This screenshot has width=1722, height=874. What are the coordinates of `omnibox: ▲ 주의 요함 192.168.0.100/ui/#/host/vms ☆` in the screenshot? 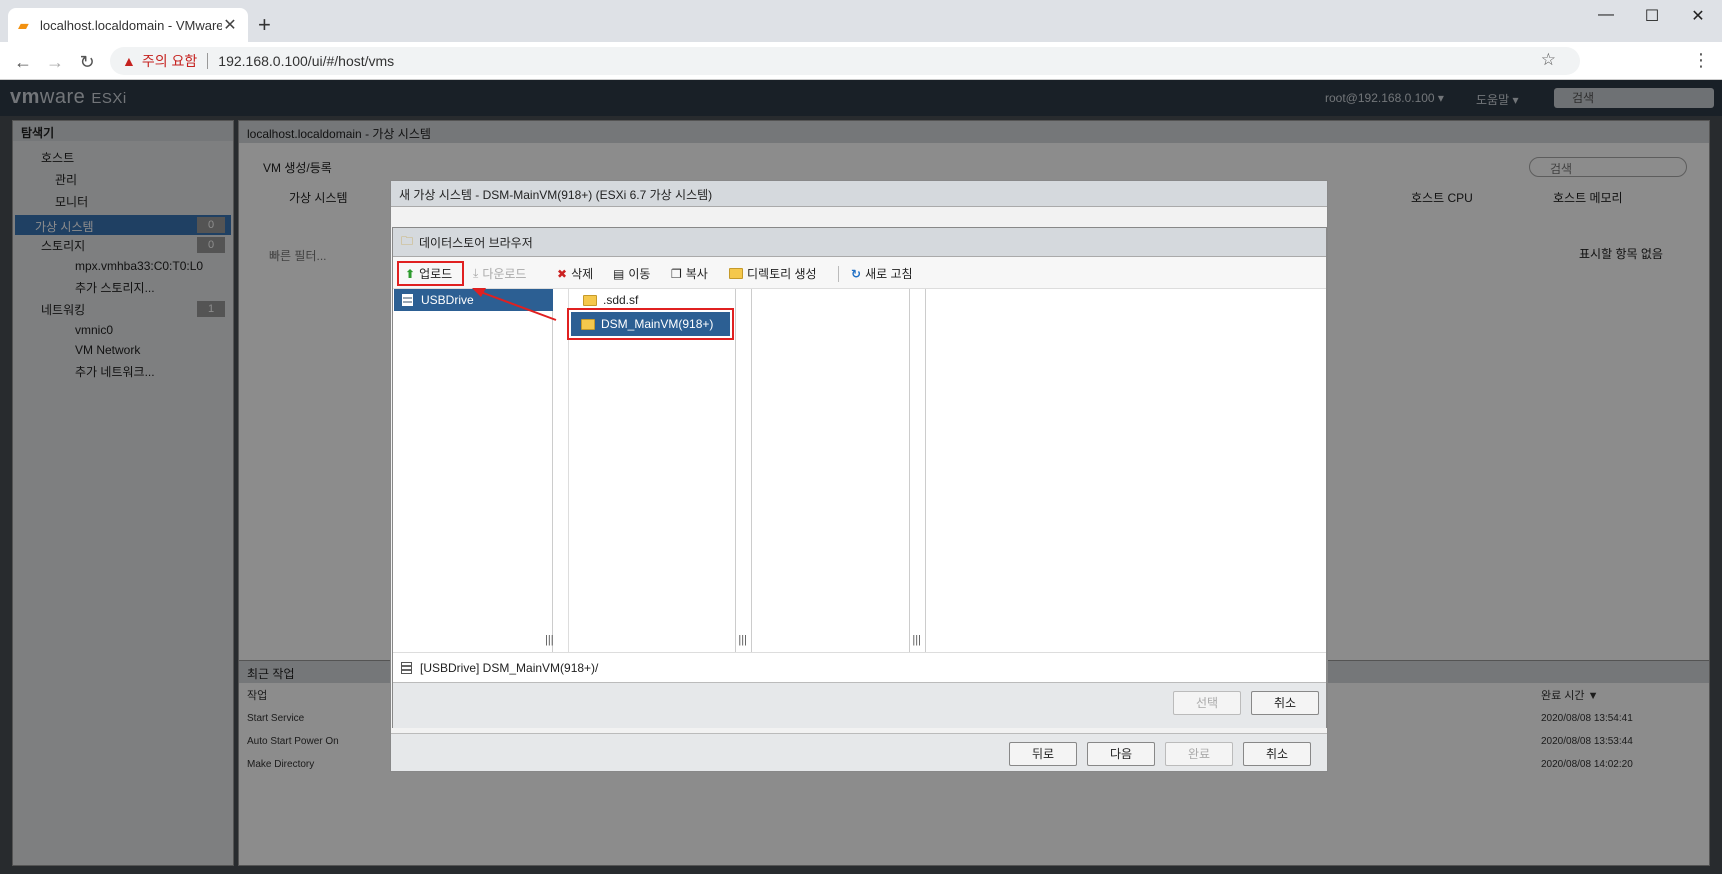 It's located at (845, 61).